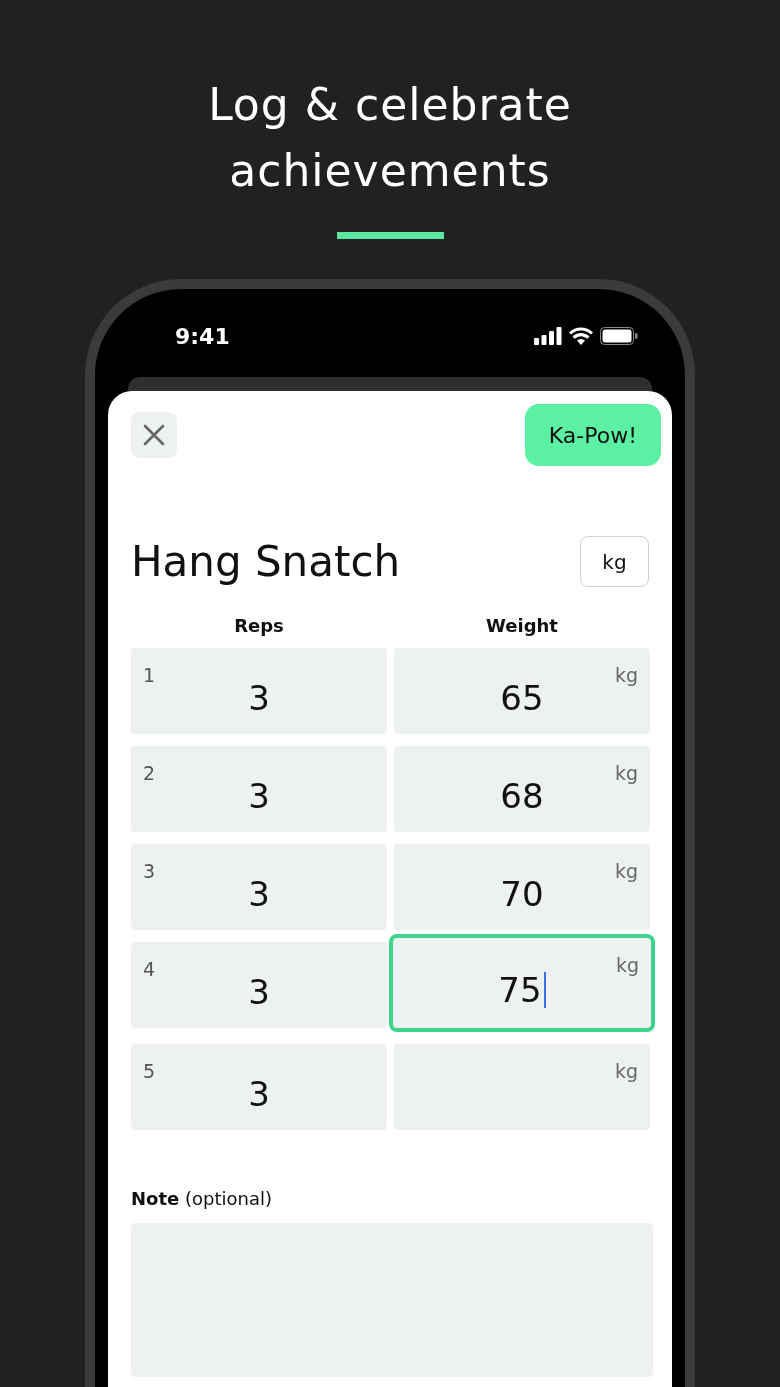 This screenshot has width=780, height=1387. Describe the element at coordinates (522, 796) in the screenshot. I see `weight-value: 68` at that location.